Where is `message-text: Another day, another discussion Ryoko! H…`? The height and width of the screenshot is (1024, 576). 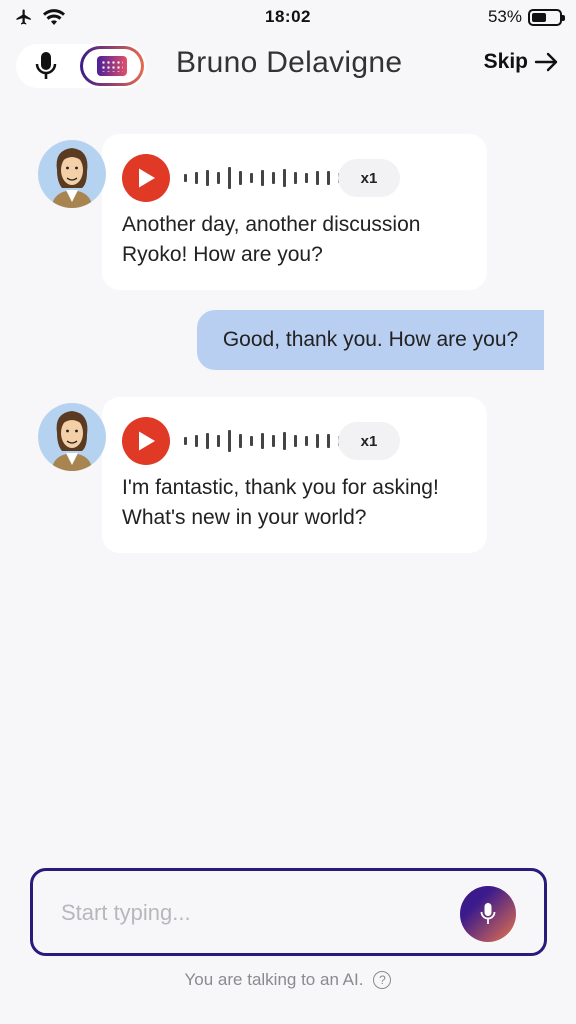
message-text: Another day, another discussion Ryoko! H… is located at coordinates (297, 240).